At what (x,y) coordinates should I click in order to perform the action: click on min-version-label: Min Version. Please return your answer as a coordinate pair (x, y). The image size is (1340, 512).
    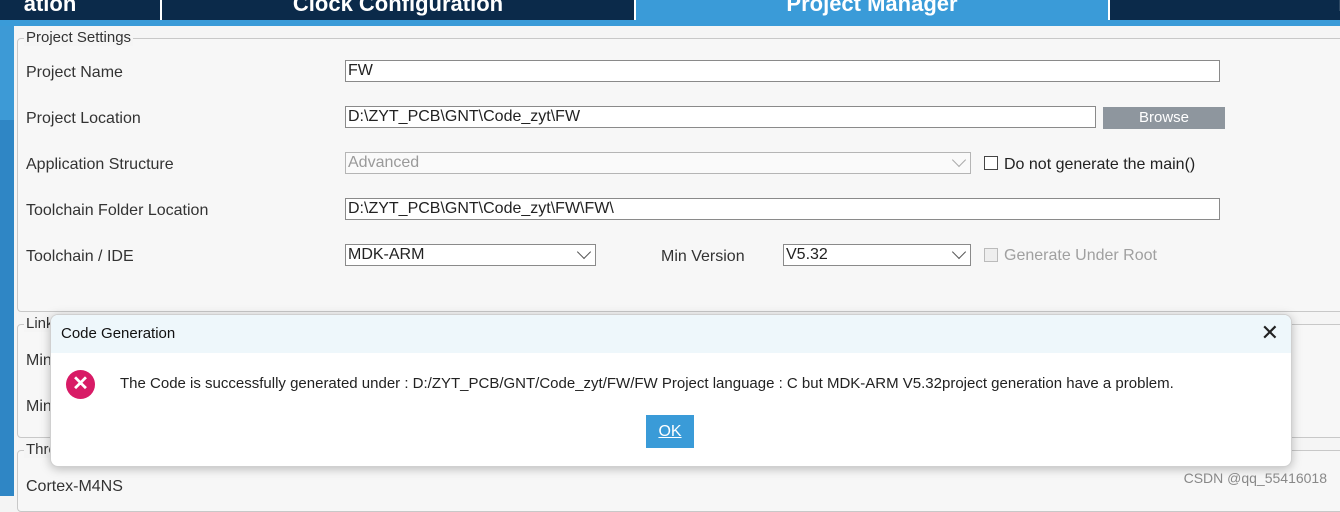
    Looking at the image, I should click on (703, 256).